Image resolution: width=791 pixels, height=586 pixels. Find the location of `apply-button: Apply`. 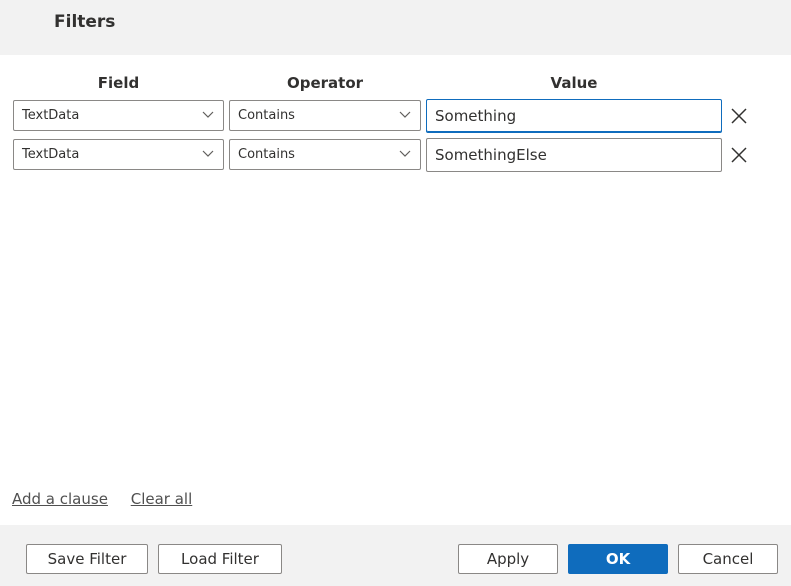

apply-button: Apply is located at coordinates (508, 559).